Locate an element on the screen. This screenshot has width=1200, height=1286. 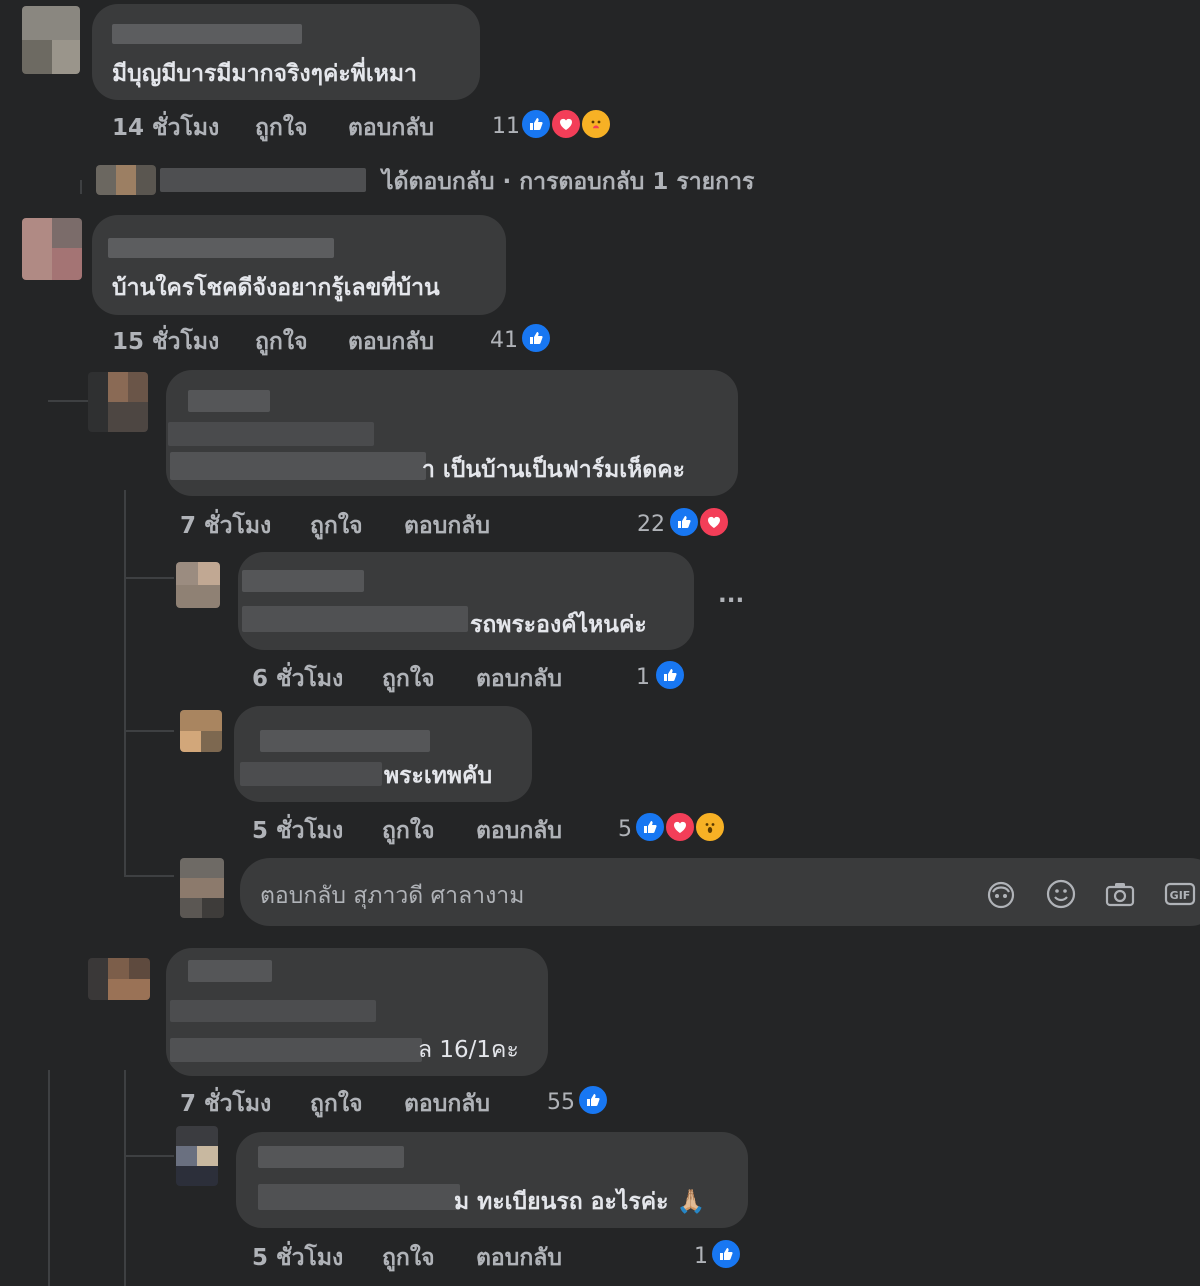
gif-icon: GIF is located at coordinates (1180, 894).